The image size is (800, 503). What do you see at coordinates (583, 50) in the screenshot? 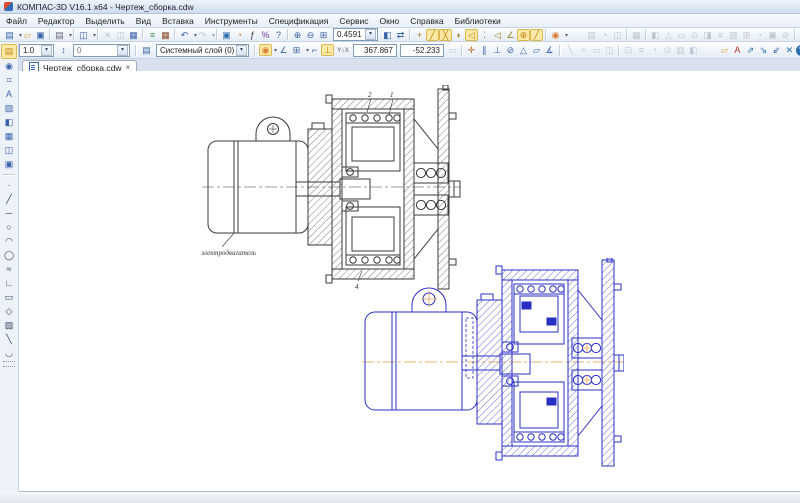
I see `inactive-param-icon-2: ≈` at bounding box center [583, 50].